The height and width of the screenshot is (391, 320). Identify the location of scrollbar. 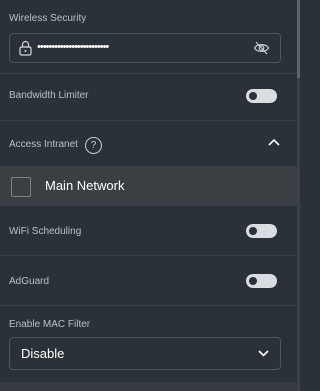
(298, 195).